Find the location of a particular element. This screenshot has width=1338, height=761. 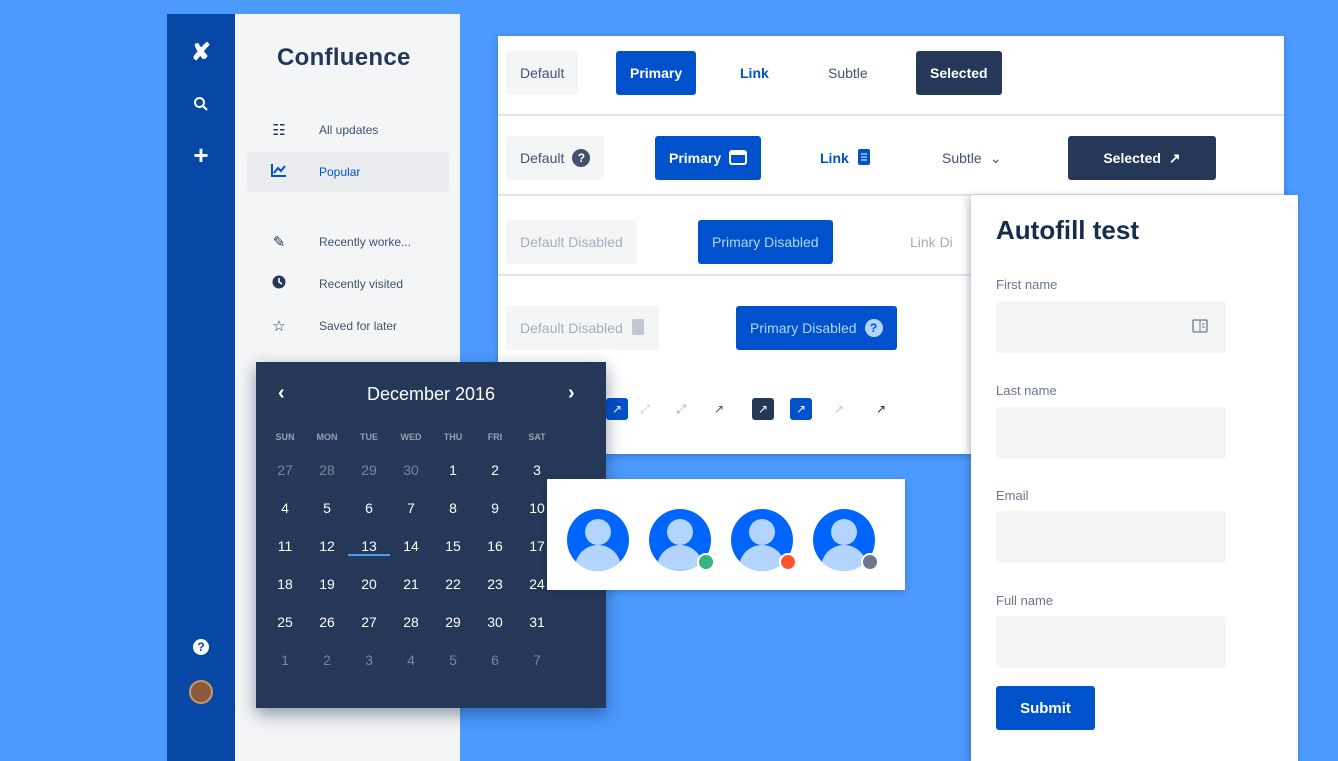

selected-icon-button: Selected ↗ is located at coordinates (1142, 158).